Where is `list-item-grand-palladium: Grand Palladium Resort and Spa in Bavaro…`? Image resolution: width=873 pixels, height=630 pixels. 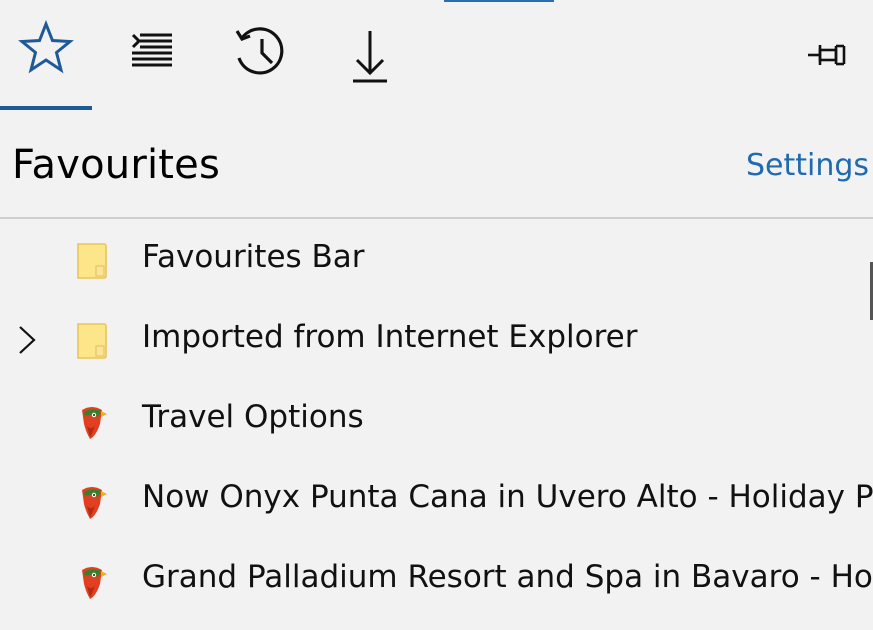 list-item-grand-palladium: Grand Palladium Resort and Spa in Bavaro… is located at coordinates (436, 580).